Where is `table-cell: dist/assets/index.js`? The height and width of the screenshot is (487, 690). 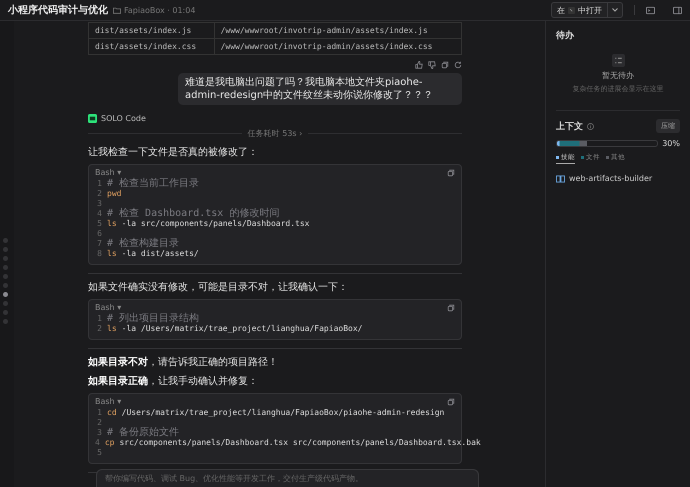 table-cell: dist/assets/index.js is located at coordinates (151, 30).